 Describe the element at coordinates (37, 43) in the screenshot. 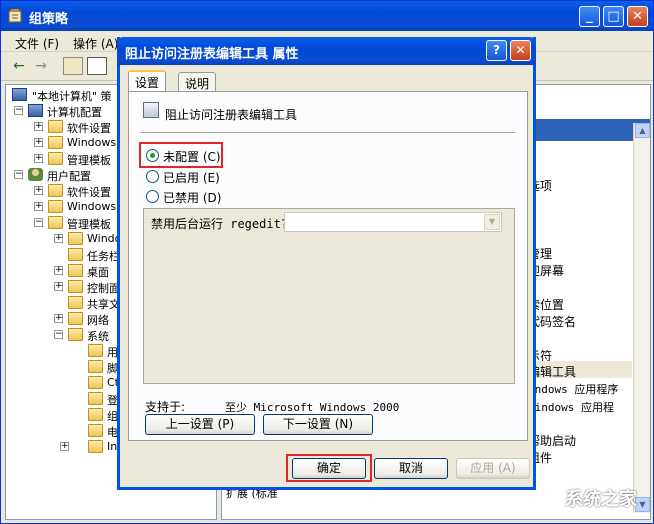

I see `menu-file: 文件 (F)` at that location.